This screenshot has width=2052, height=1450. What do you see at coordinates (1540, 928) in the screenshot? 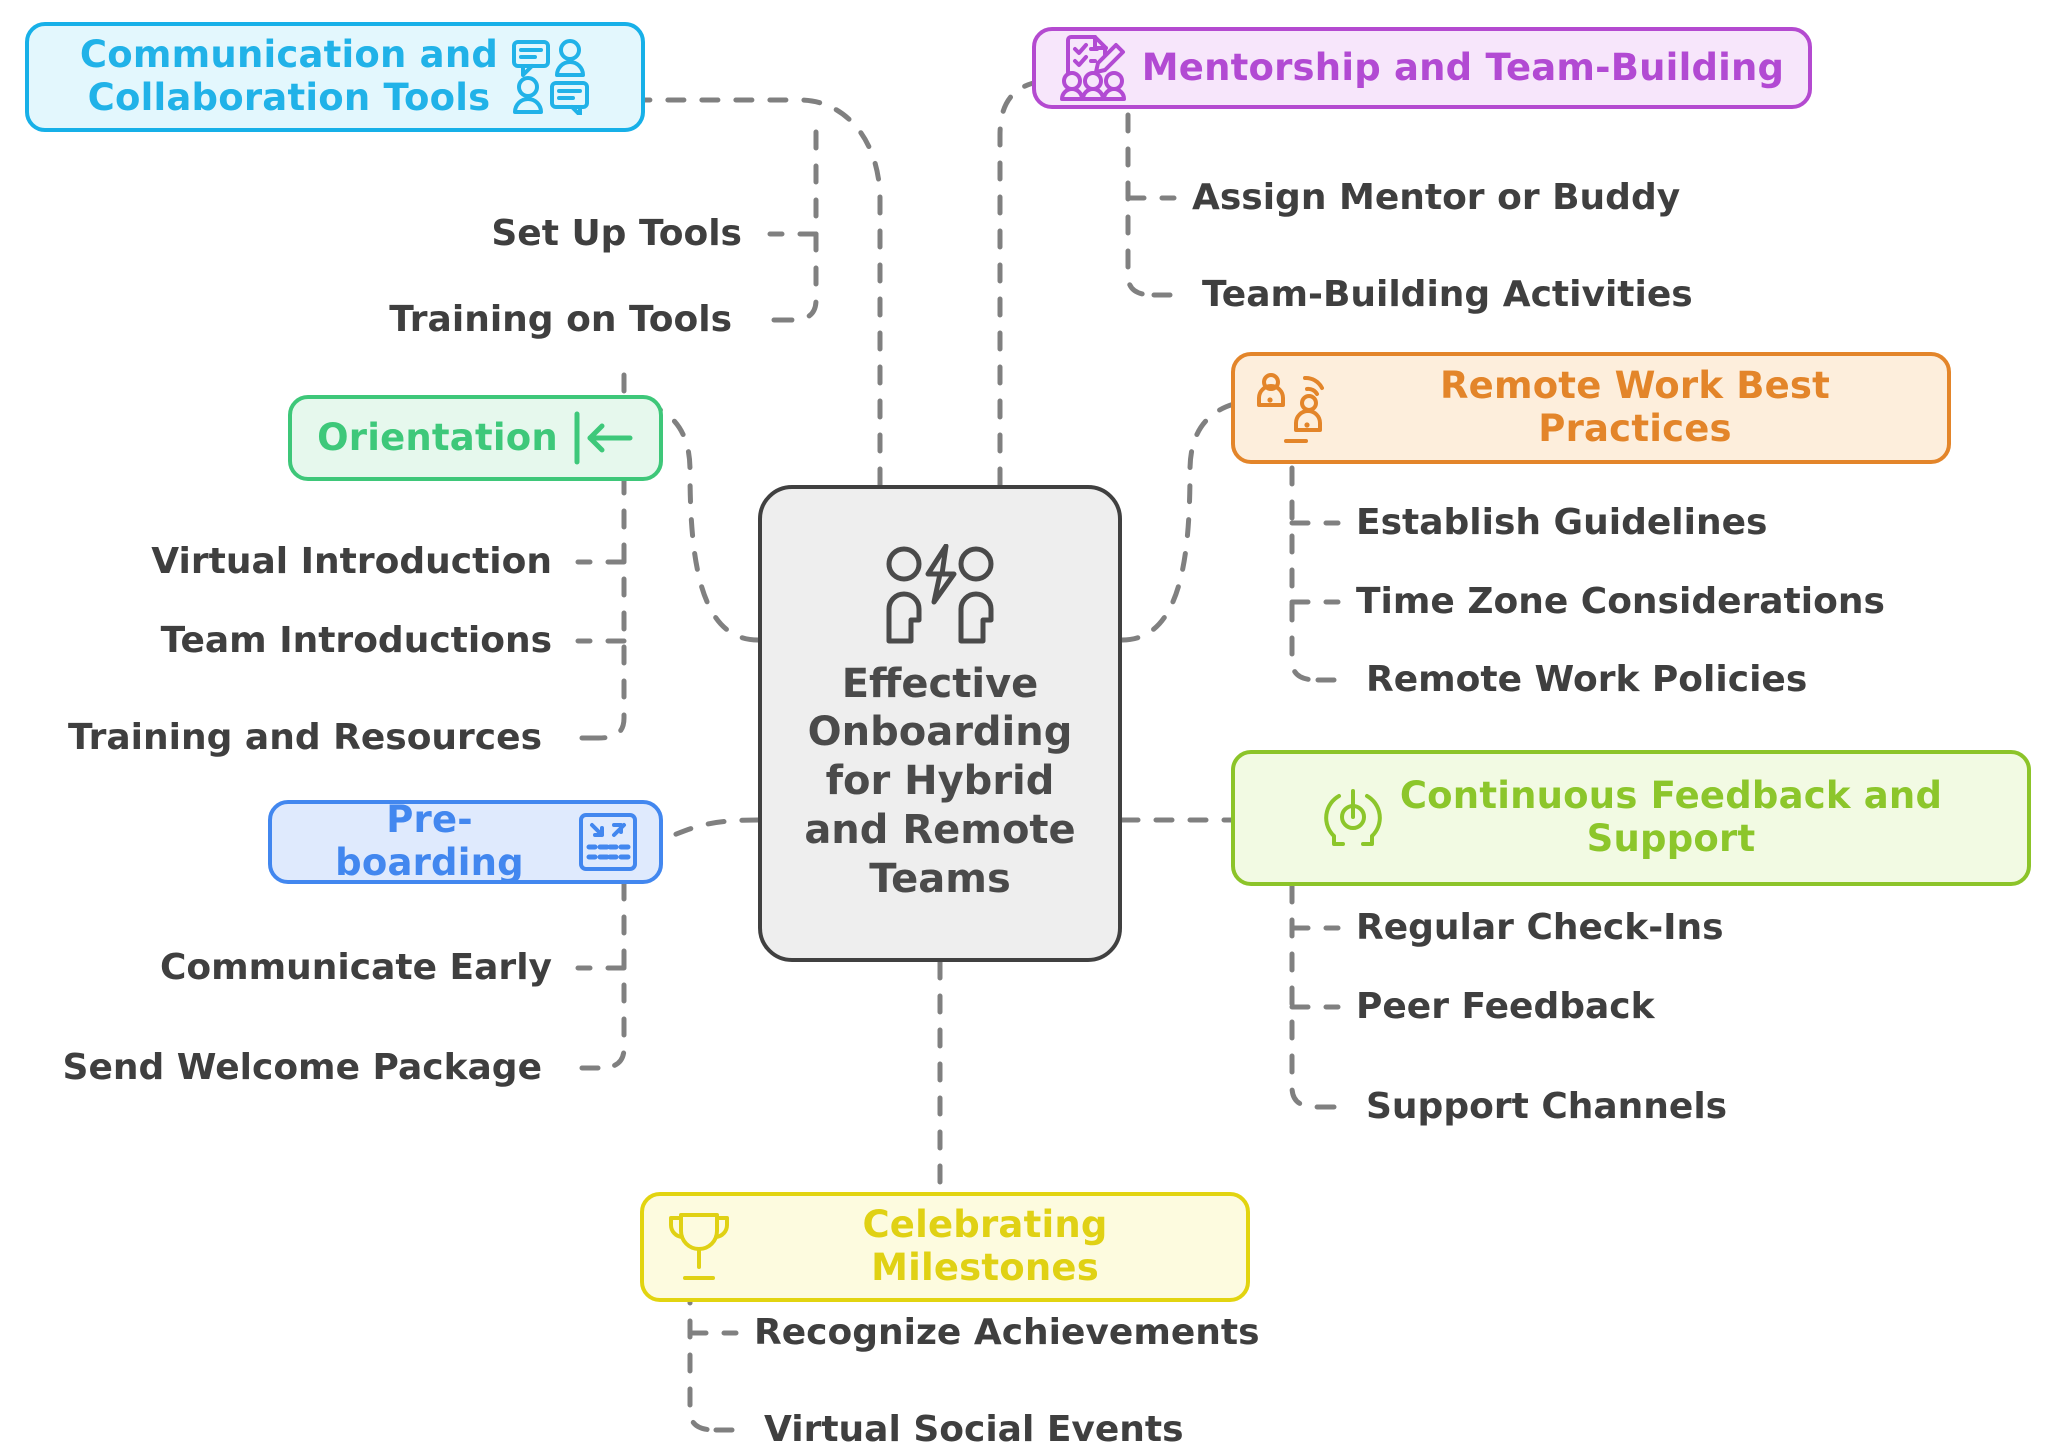
I see `leaf-label-regular-check-ins: Regular Check-Ins` at bounding box center [1540, 928].